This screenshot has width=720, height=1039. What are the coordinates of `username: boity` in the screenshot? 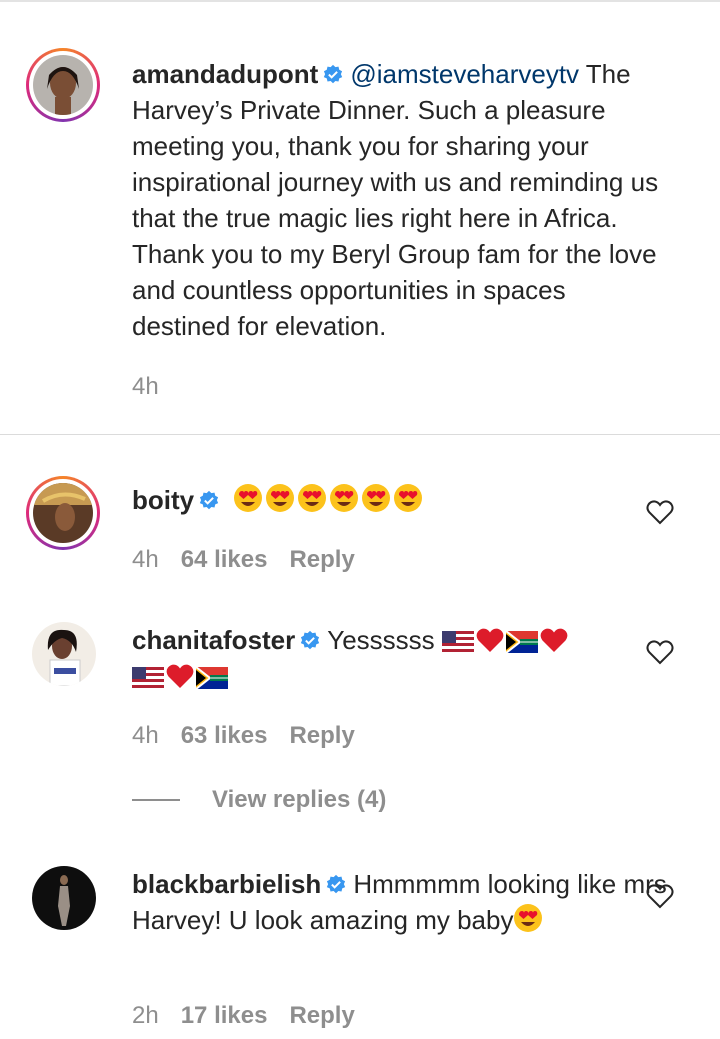 It's located at (163, 500).